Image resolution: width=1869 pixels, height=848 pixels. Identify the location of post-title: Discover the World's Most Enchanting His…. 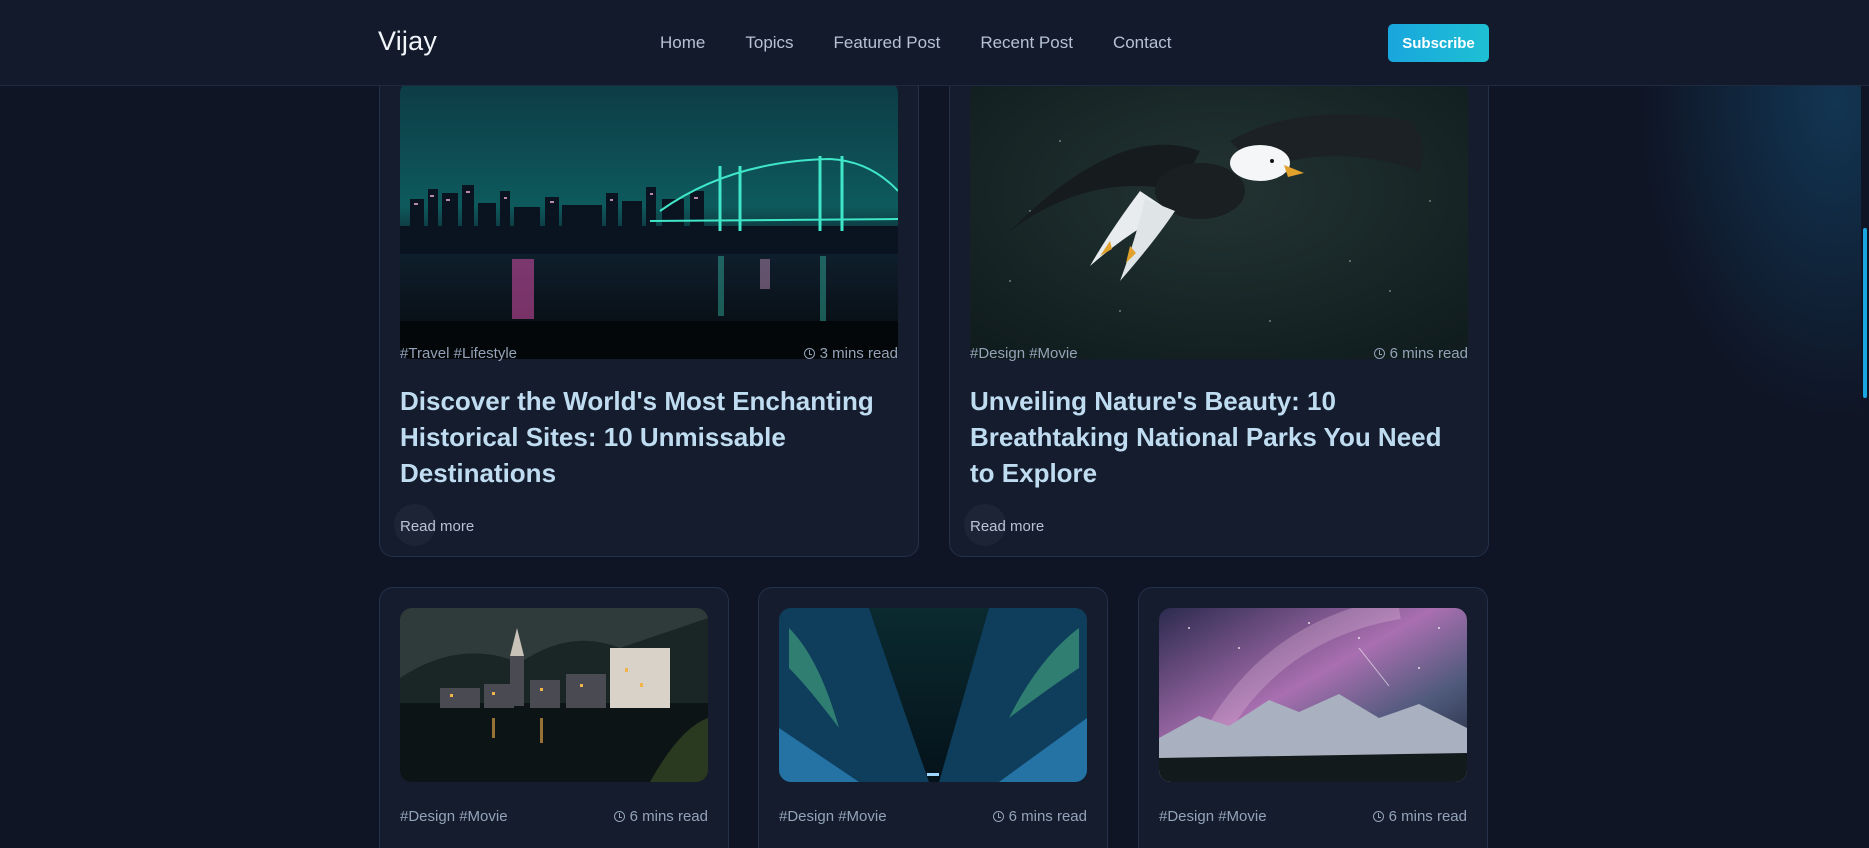
(650, 437).